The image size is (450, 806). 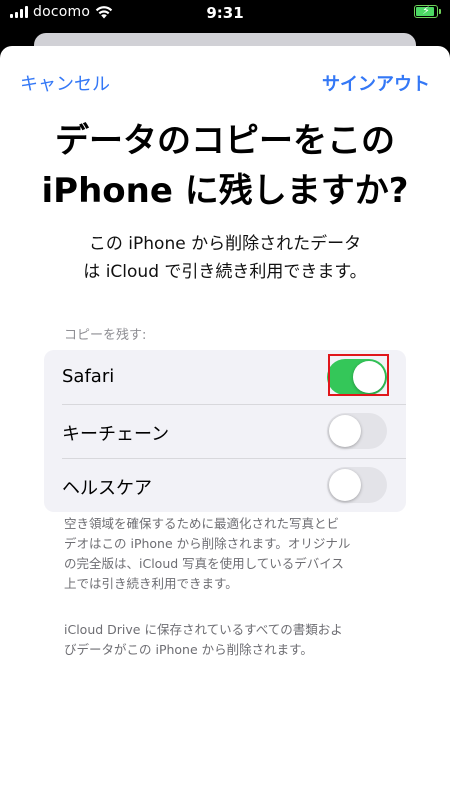 I want to click on section-header: コピーを残す:, so click(x=105, y=335).